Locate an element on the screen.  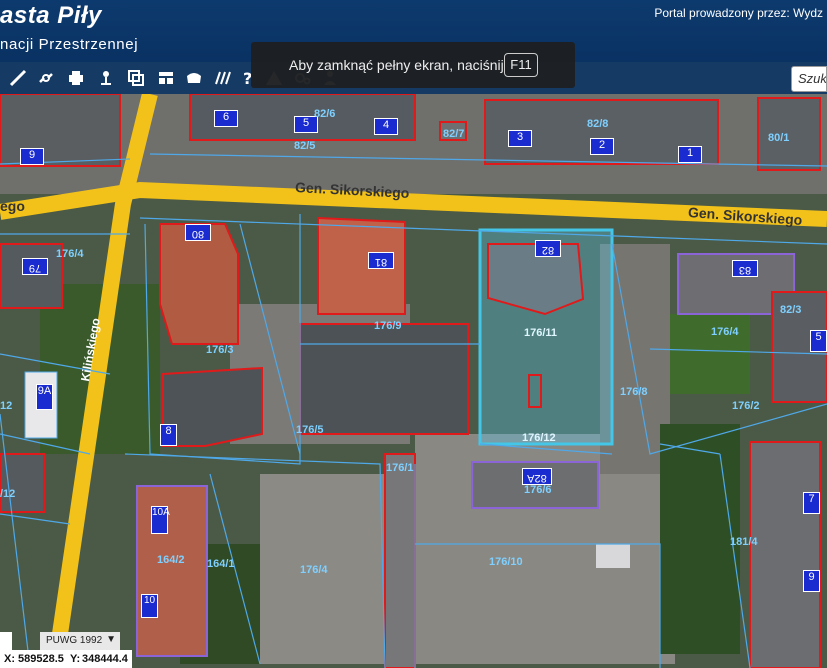
shape-icon is located at coordinates (194, 78).